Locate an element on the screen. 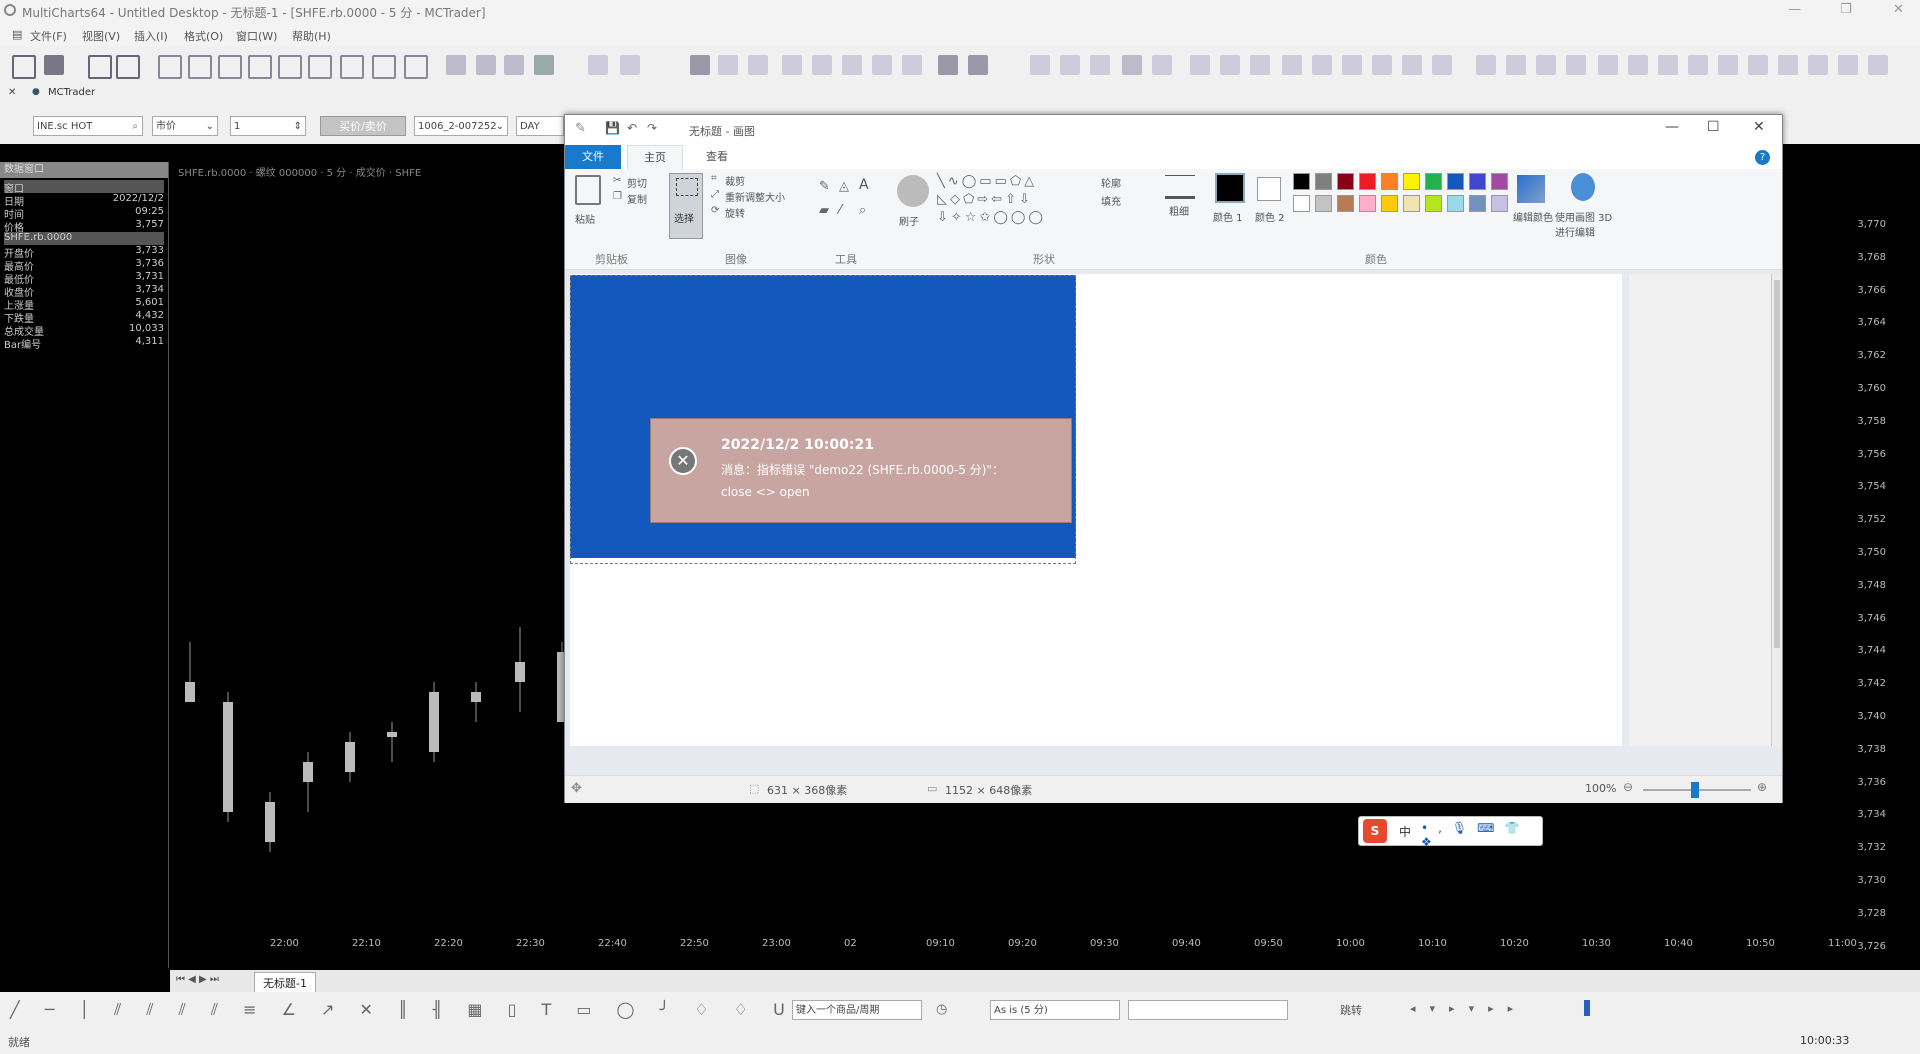 The image size is (1920, 1054). dot-icon is located at coordinates (1668, 65).